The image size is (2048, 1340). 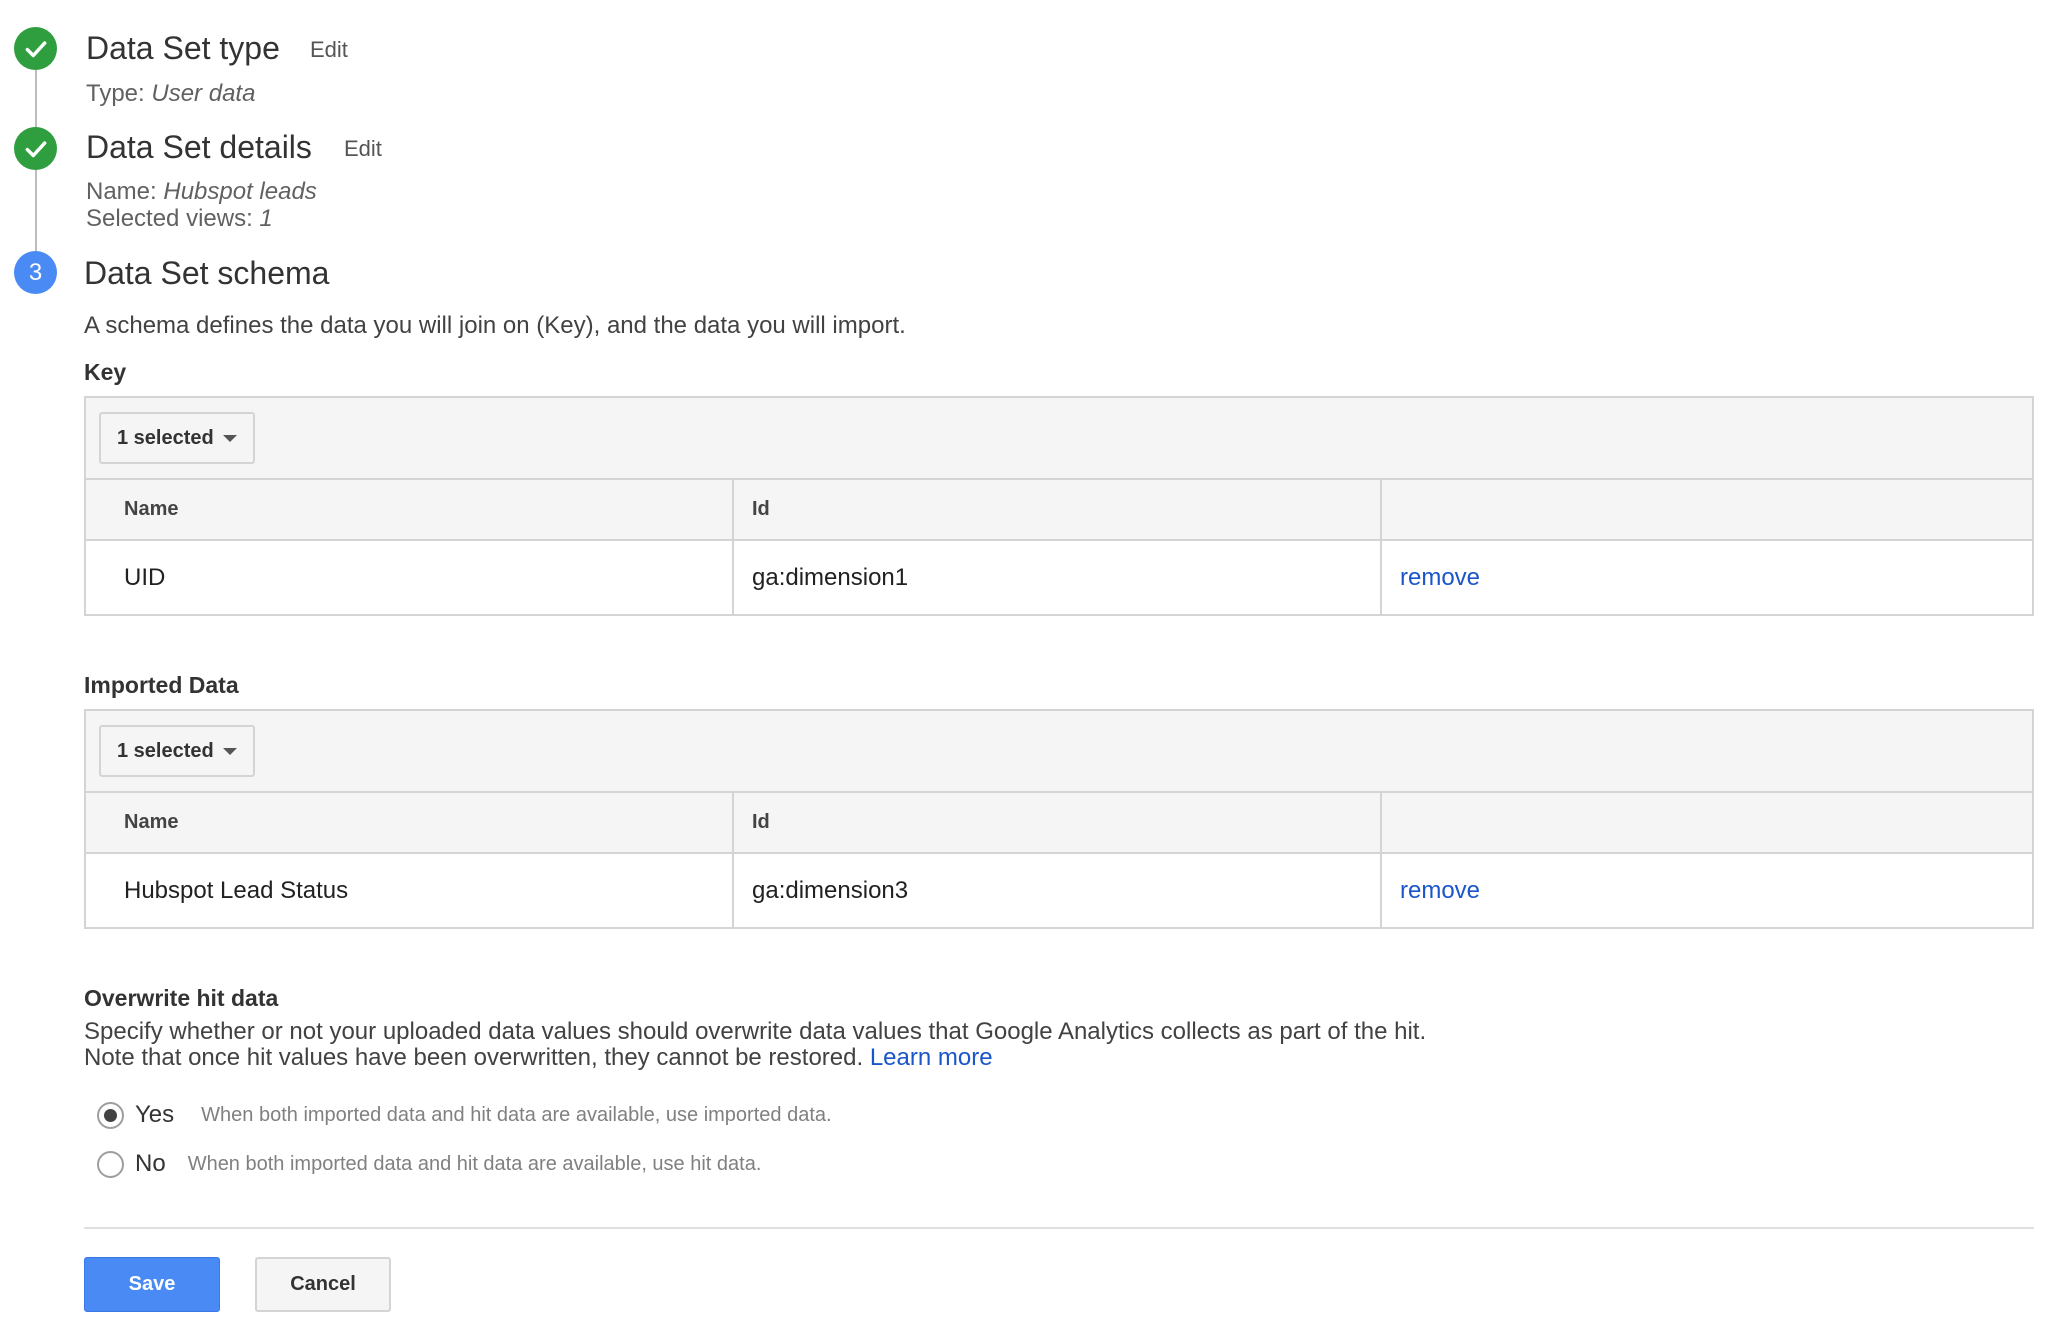 I want to click on summary-label: Type:, so click(x=115, y=93).